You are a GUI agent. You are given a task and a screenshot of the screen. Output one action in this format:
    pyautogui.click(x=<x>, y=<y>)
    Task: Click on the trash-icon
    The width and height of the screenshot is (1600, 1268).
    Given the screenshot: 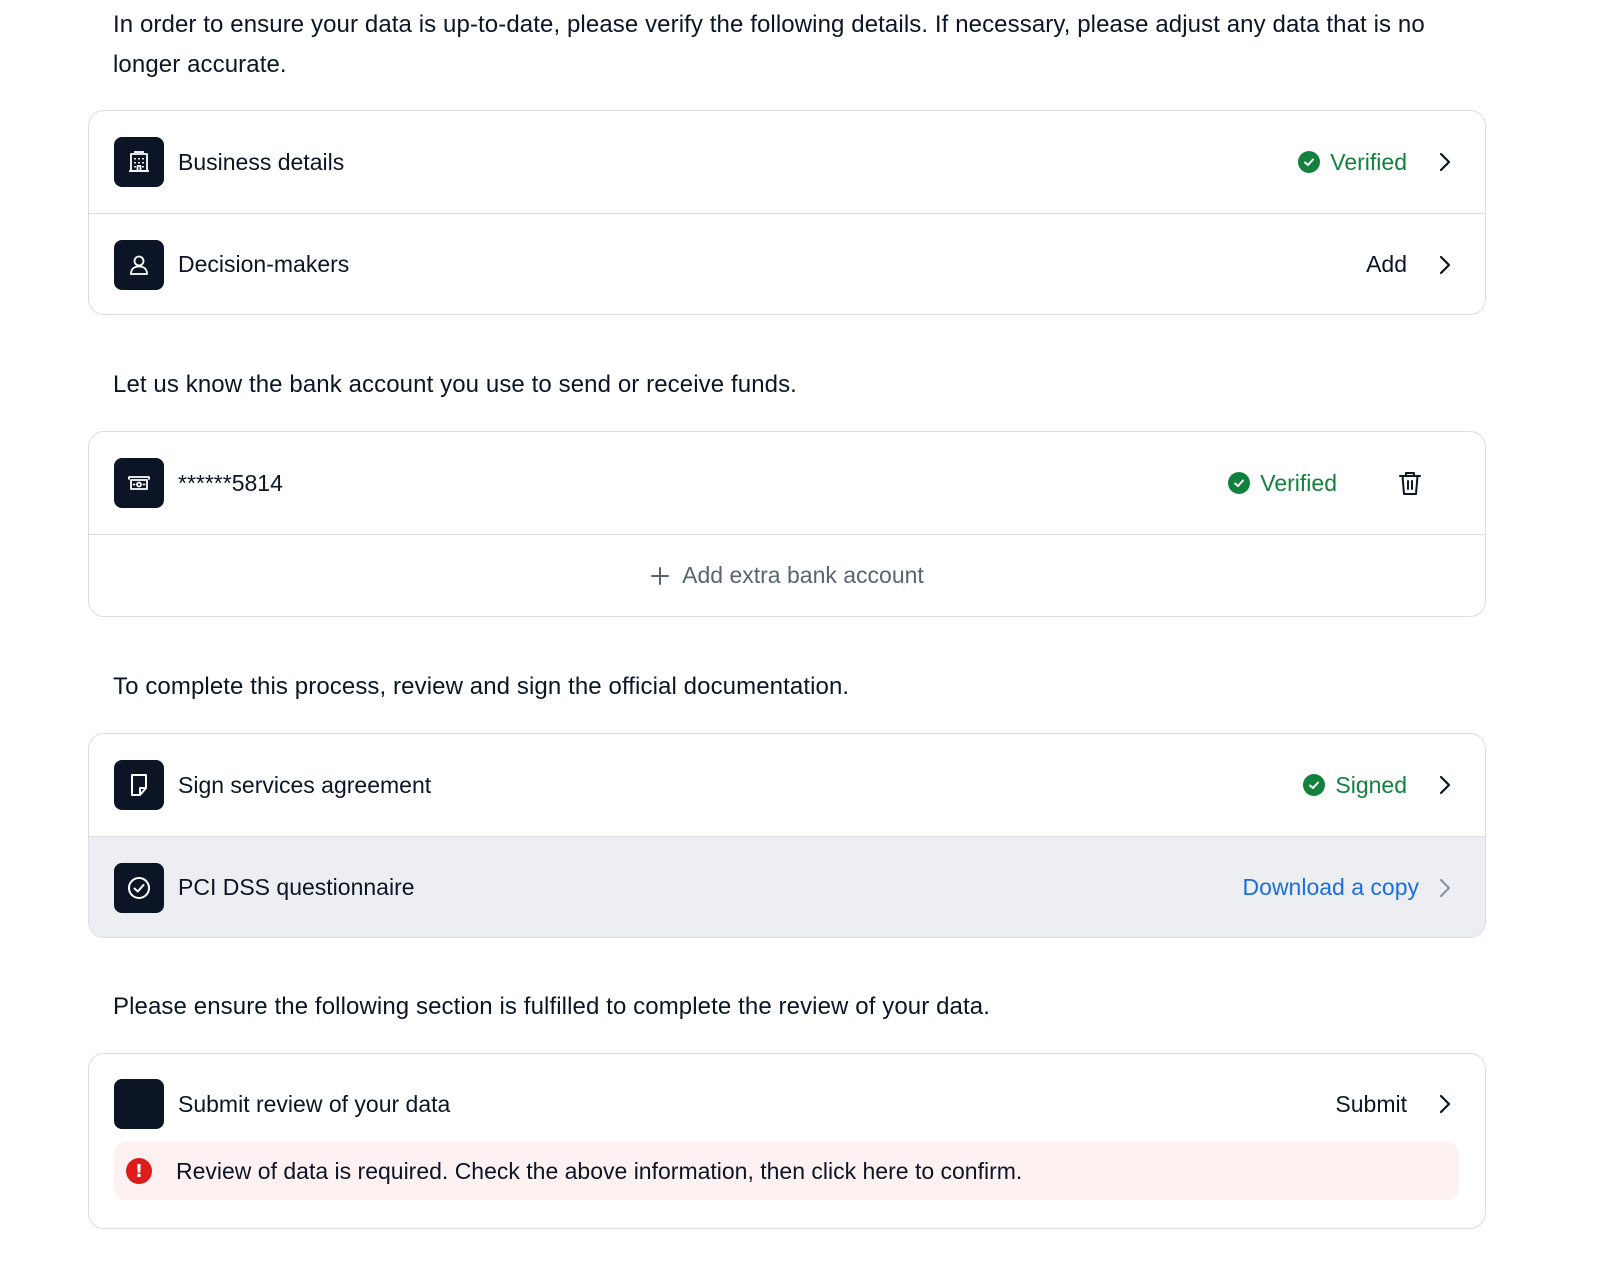 What is the action you would take?
    pyautogui.click(x=1410, y=483)
    